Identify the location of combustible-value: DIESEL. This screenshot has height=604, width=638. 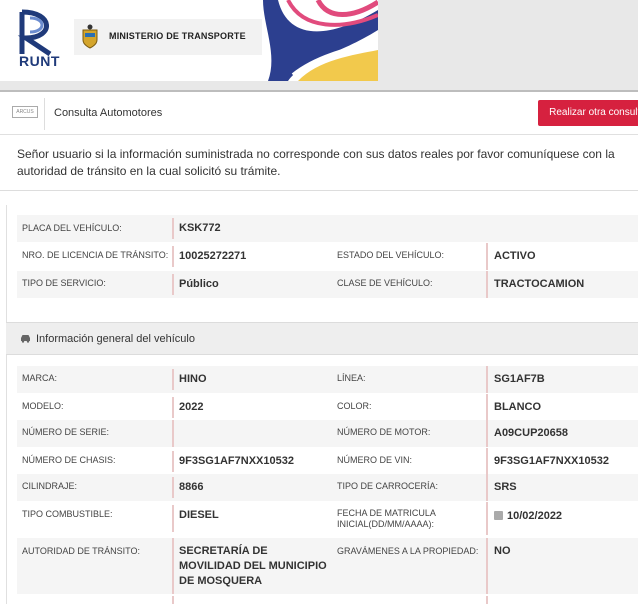
(199, 515).